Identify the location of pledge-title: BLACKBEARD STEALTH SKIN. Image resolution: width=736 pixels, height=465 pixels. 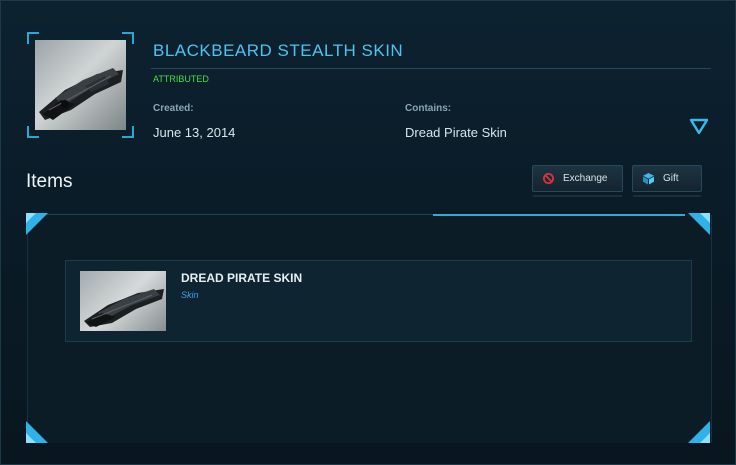
(278, 50).